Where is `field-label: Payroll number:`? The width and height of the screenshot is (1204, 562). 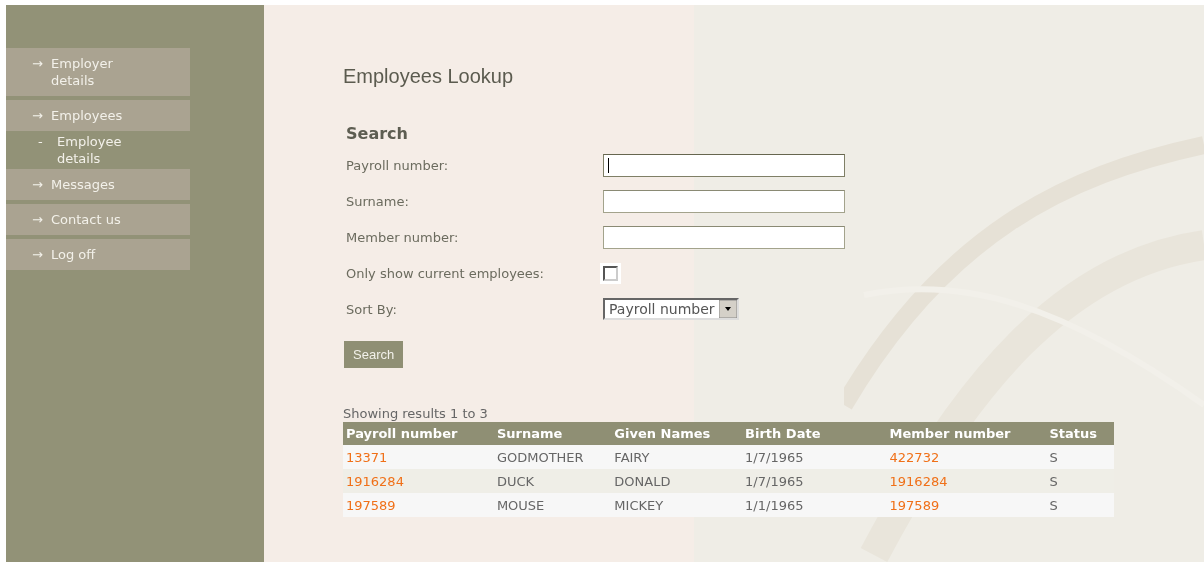
field-label: Payroll number: is located at coordinates (398, 165).